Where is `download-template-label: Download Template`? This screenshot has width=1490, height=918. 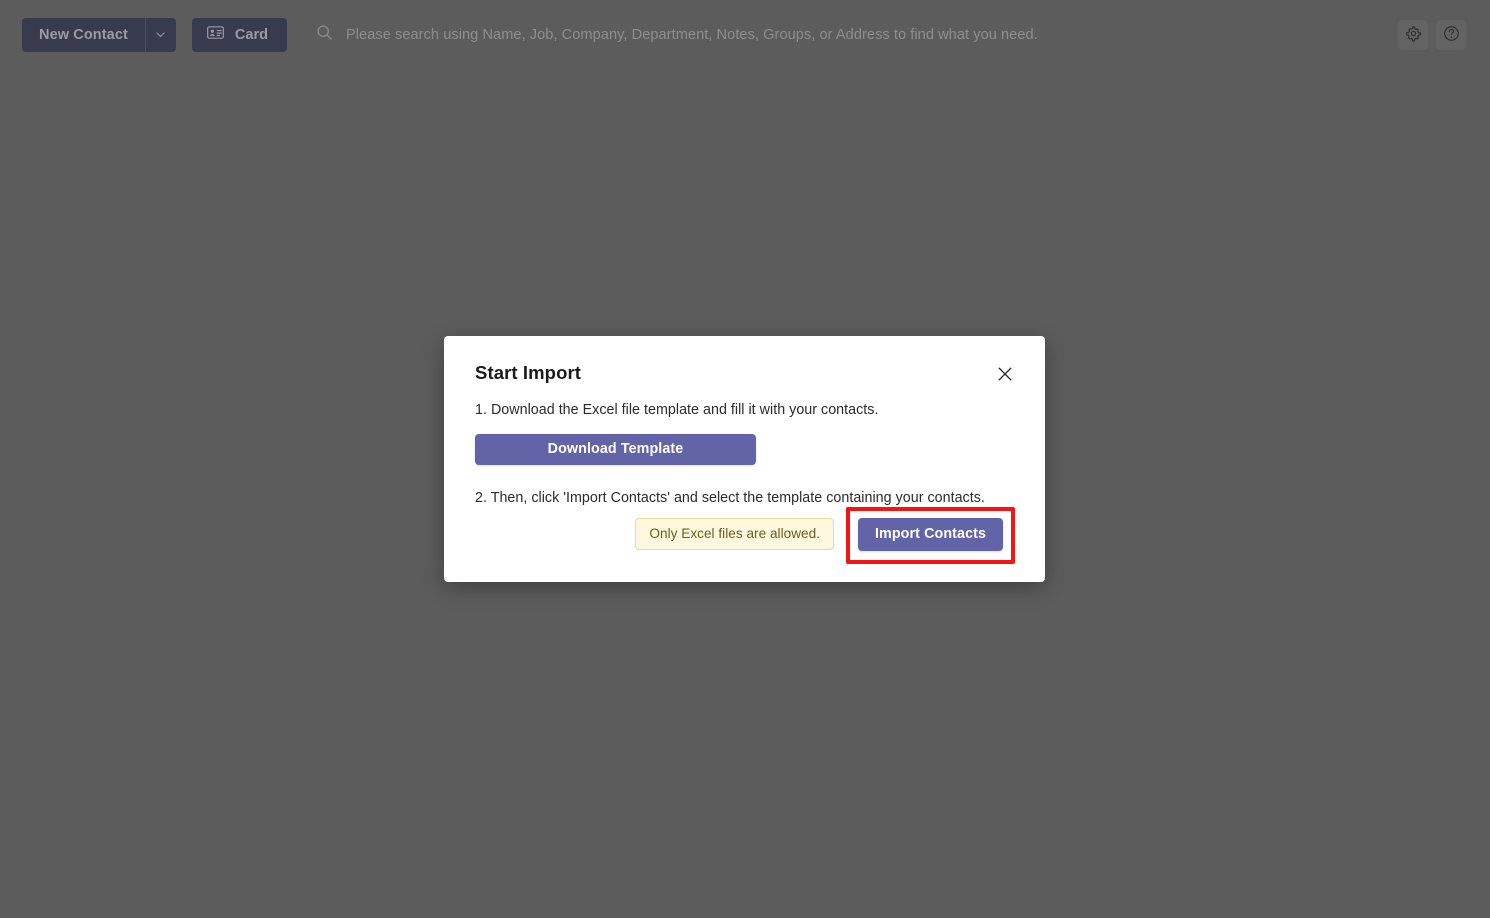
download-template-label: Download Template is located at coordinates (615, 449).